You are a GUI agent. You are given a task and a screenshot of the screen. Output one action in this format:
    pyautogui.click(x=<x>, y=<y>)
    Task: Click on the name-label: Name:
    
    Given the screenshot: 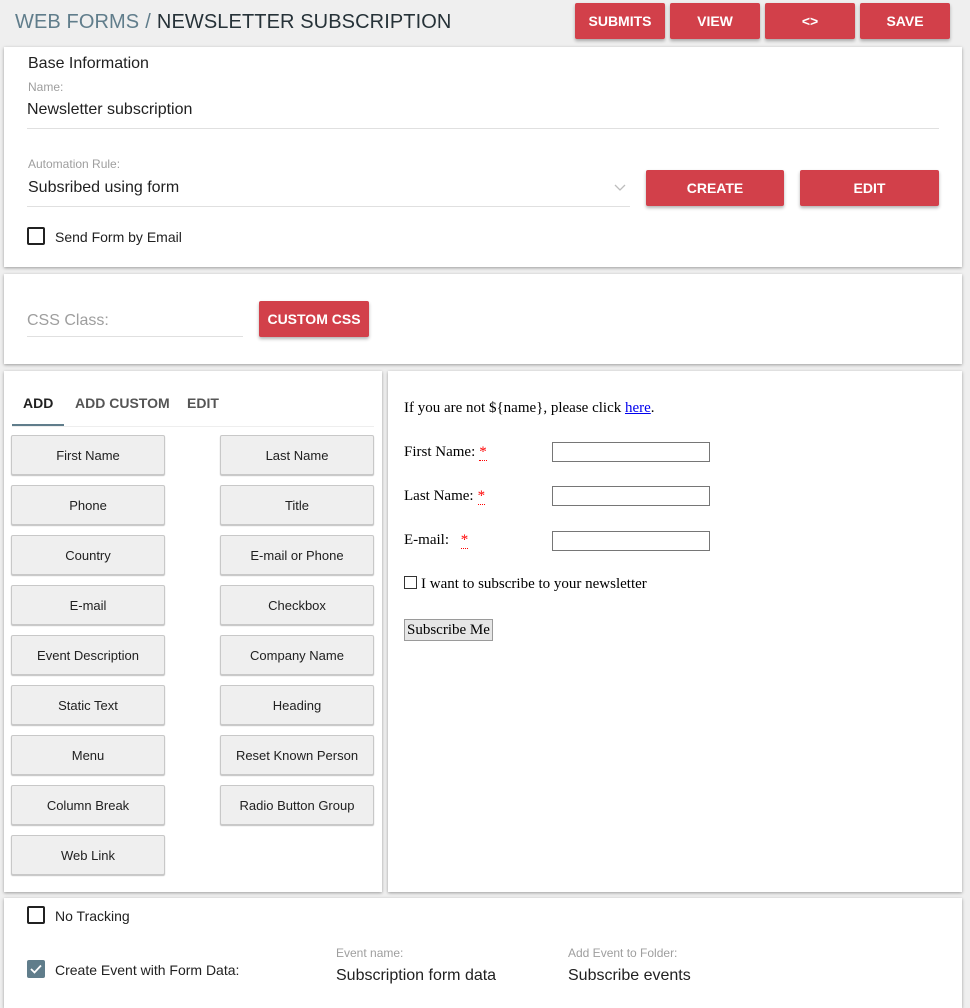 What is the action you would take?
    pyautogui.click(x=46, y=87)
    